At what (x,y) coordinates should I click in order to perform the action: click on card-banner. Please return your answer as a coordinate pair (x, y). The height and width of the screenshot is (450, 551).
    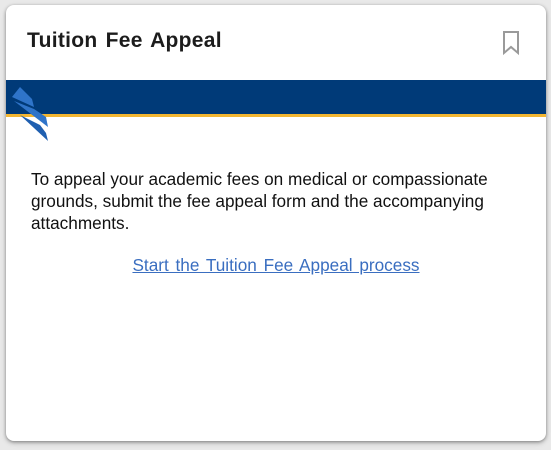
    Looking at the image, I should click on (276, 98).